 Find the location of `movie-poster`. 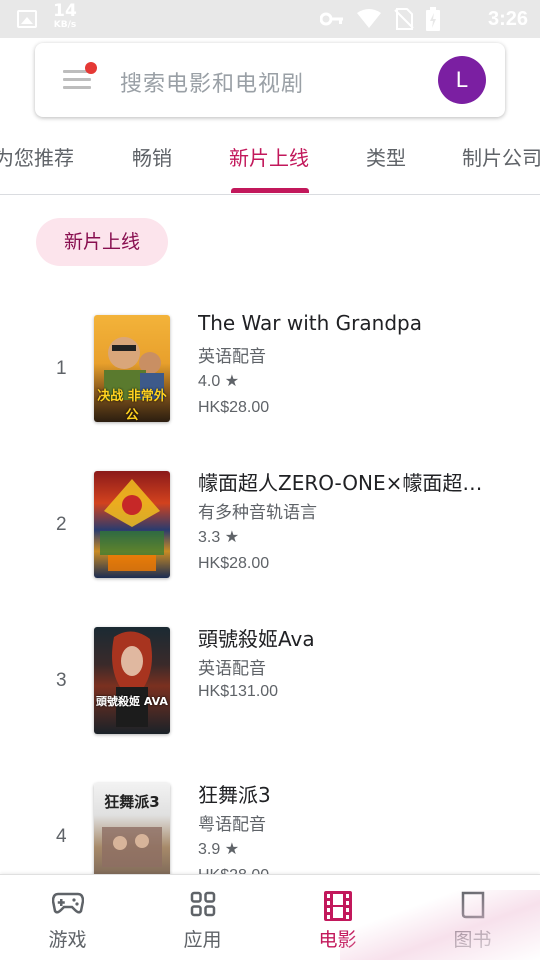

movie-poster is located at coordinates (132, 524).